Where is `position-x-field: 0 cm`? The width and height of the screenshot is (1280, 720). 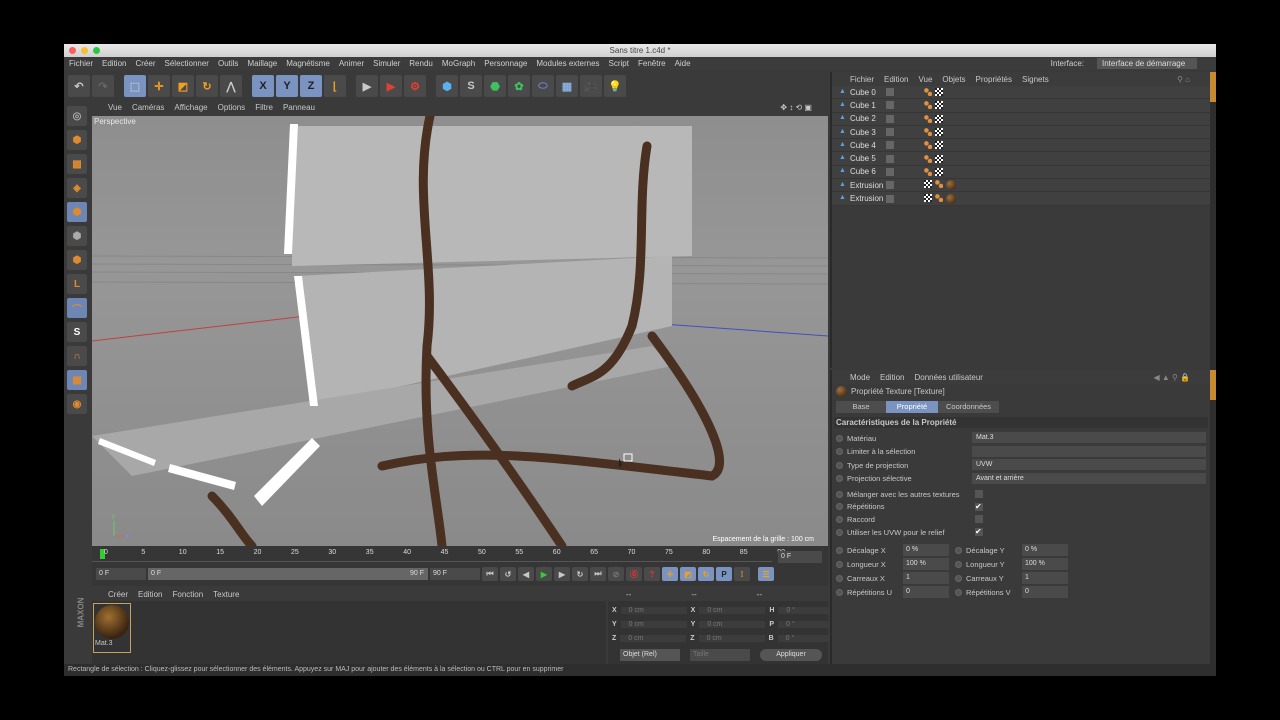
position-x-field: 0 cm is located at coordinates (653, 610).